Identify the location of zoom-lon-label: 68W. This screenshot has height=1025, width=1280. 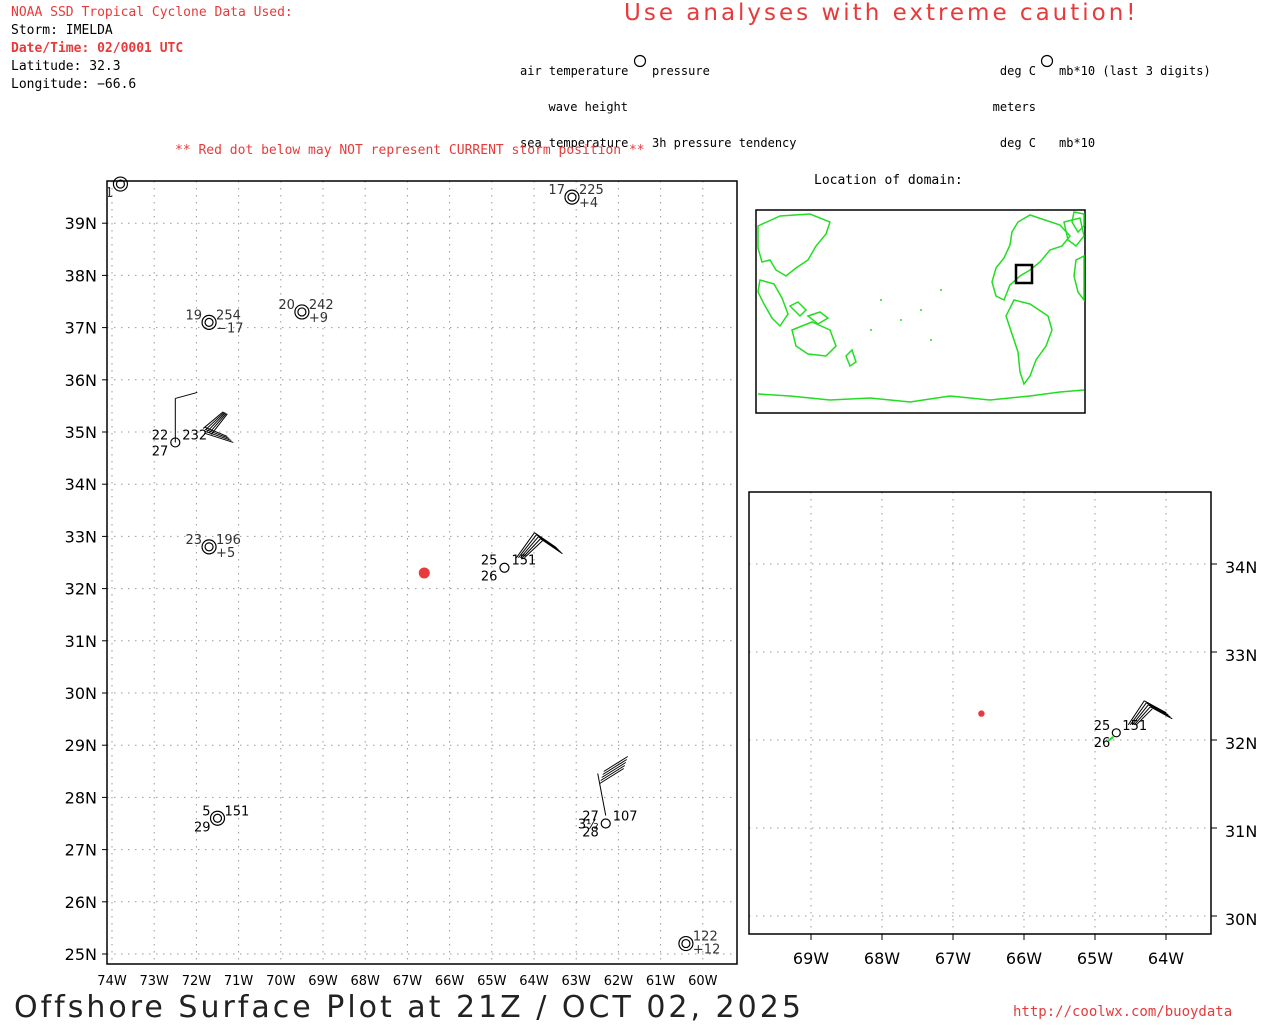
(882, 958).